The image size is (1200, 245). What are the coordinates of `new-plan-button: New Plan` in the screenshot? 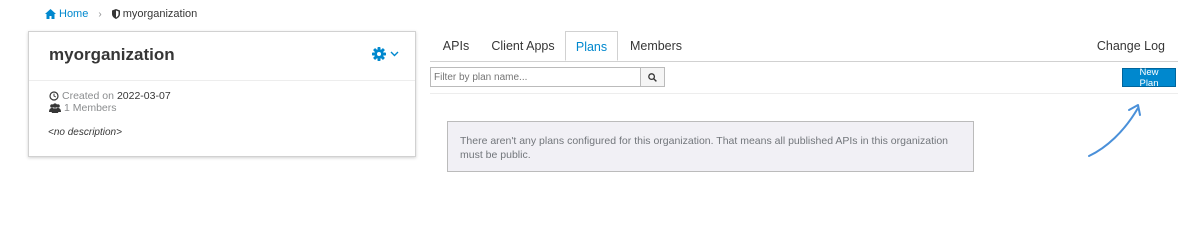 It's located at (1149, 78).